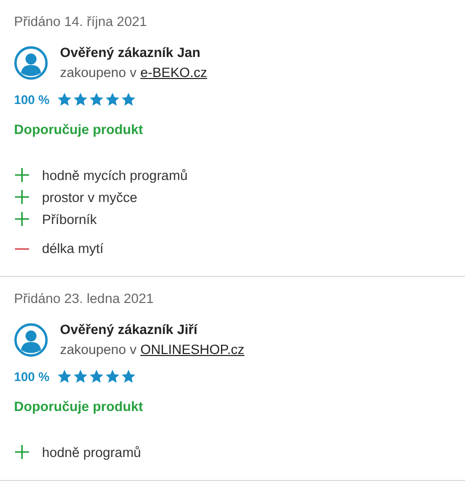  I want to click on pro-text: Příborník, so click(69, 219).